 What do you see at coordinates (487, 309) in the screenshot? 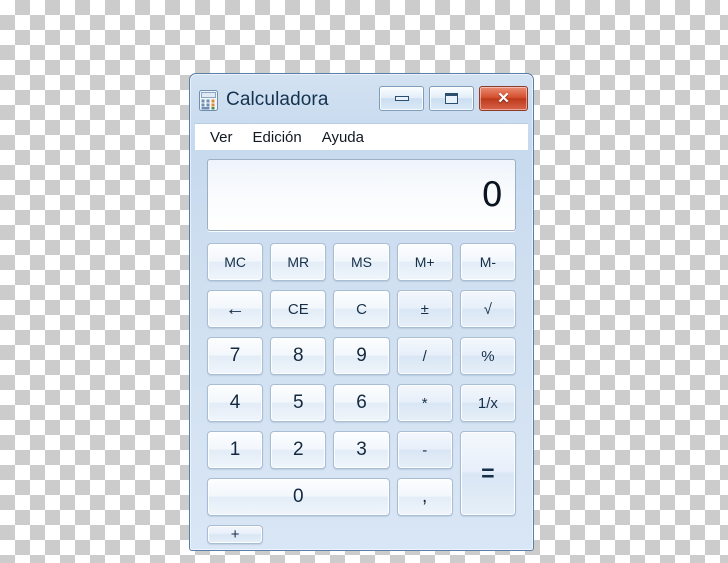
I see `square-root-button: √` at bounding box center [487, 309].